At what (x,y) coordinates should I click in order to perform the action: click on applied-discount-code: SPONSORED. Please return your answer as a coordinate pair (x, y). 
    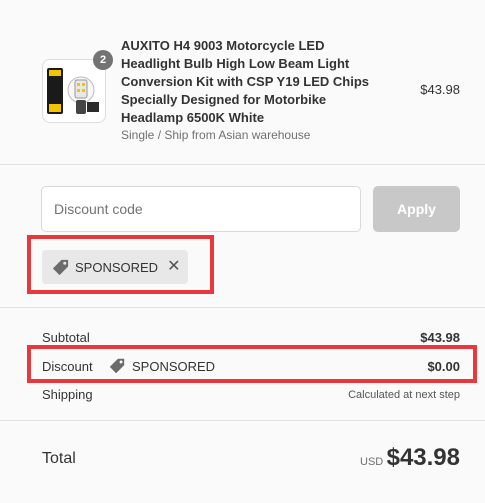
    Looking at the image, I should click on (117, 267).